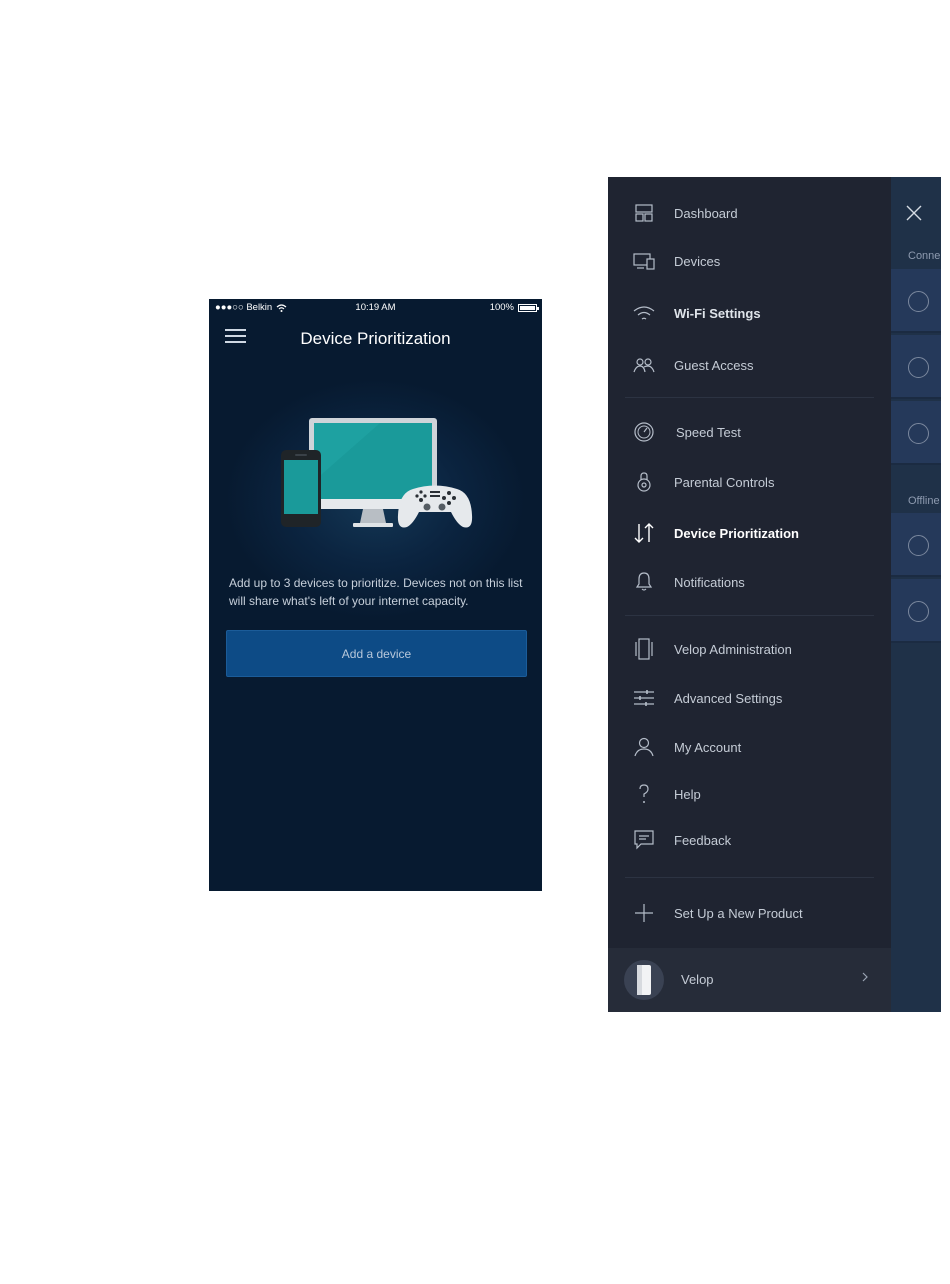 Image resolution: width=950 pixels, height=1284 pixels. I want to click on menu-item-label: Wi-Fi Settings, so click(717, 313).